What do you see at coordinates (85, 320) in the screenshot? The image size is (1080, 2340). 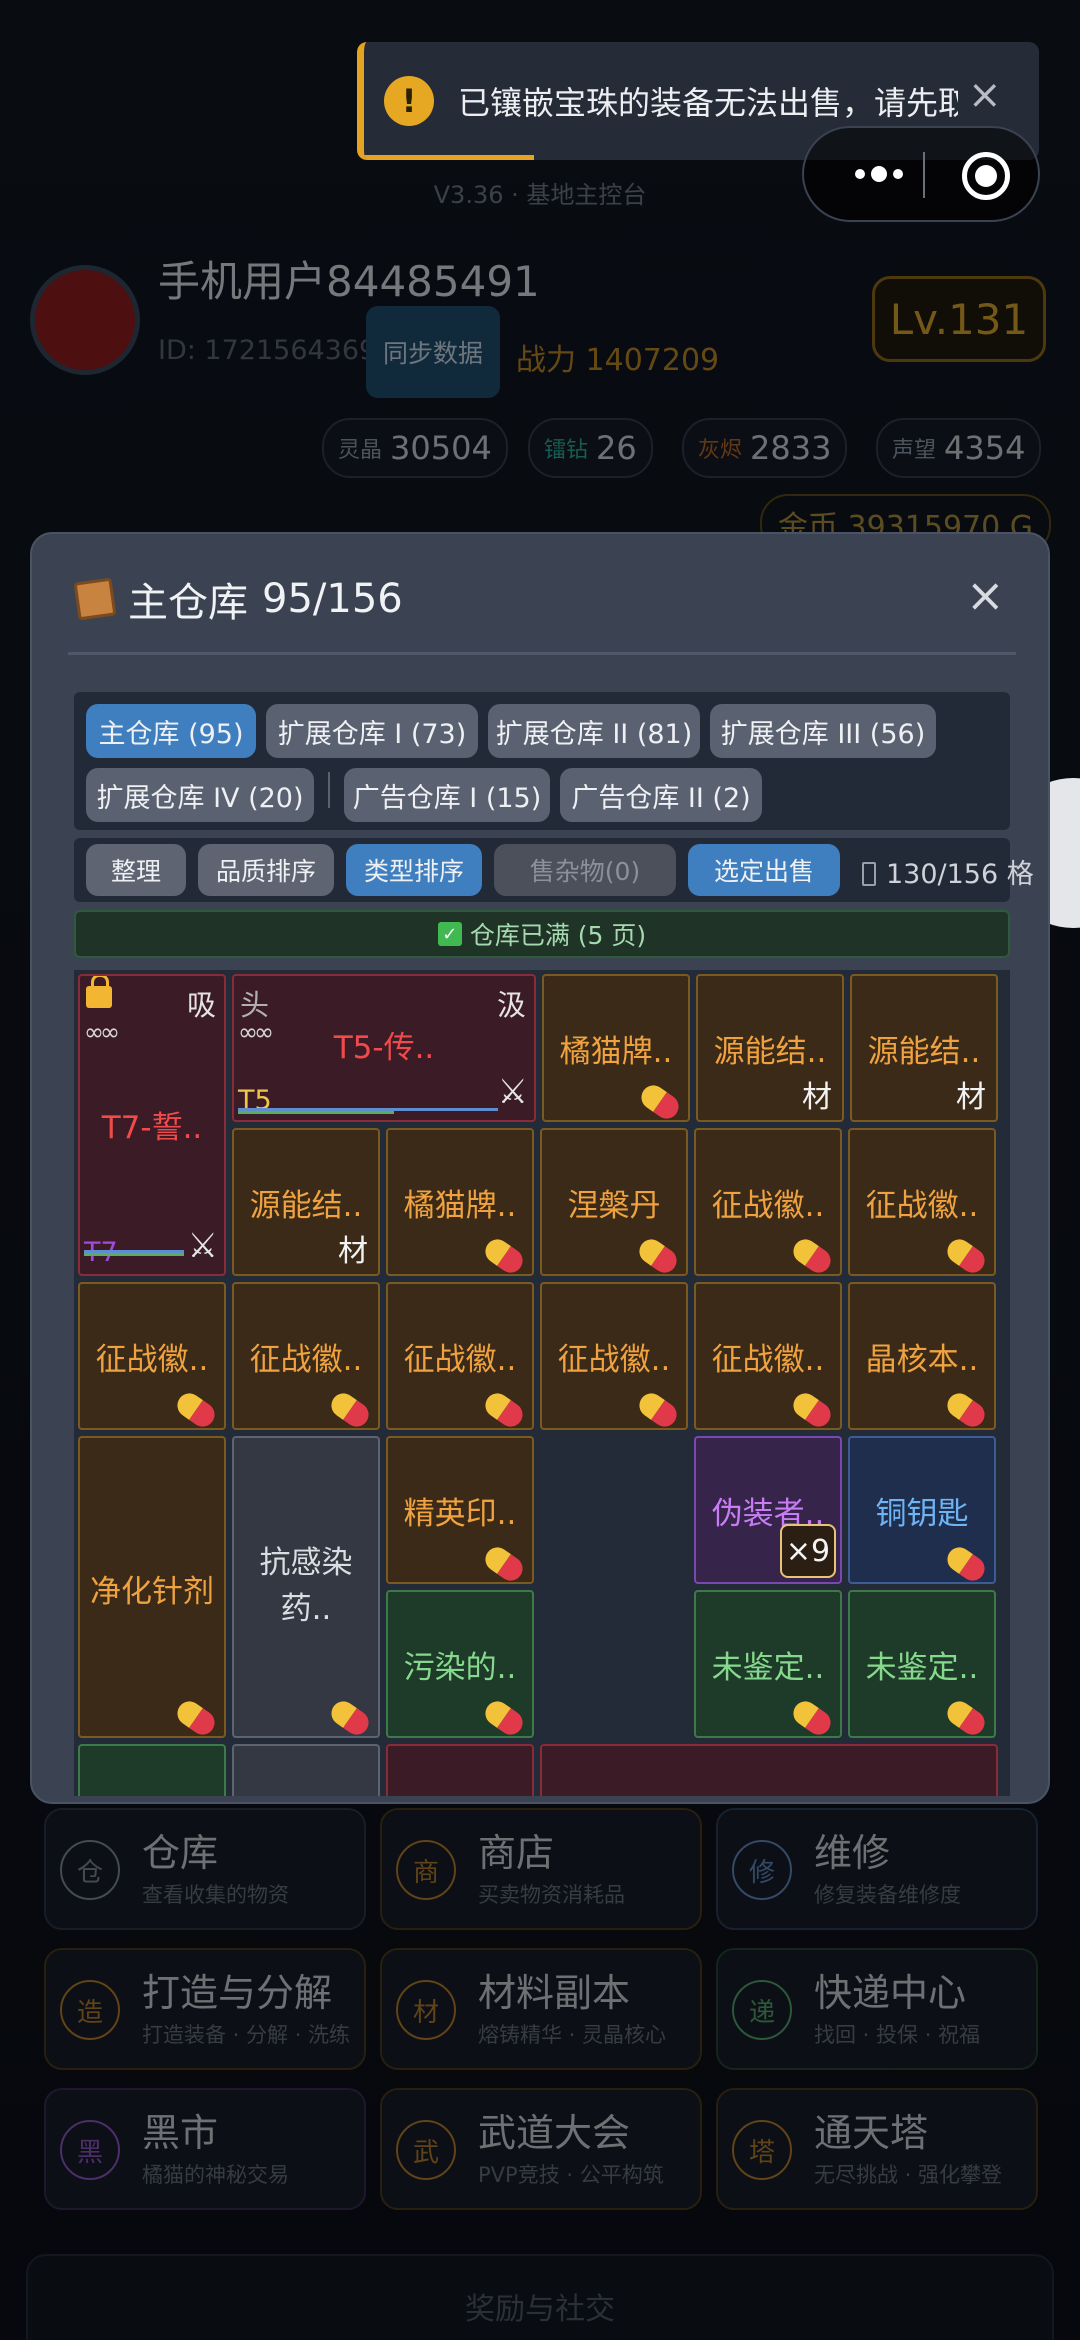 I see `avatar` at bounding box center [85, 320].